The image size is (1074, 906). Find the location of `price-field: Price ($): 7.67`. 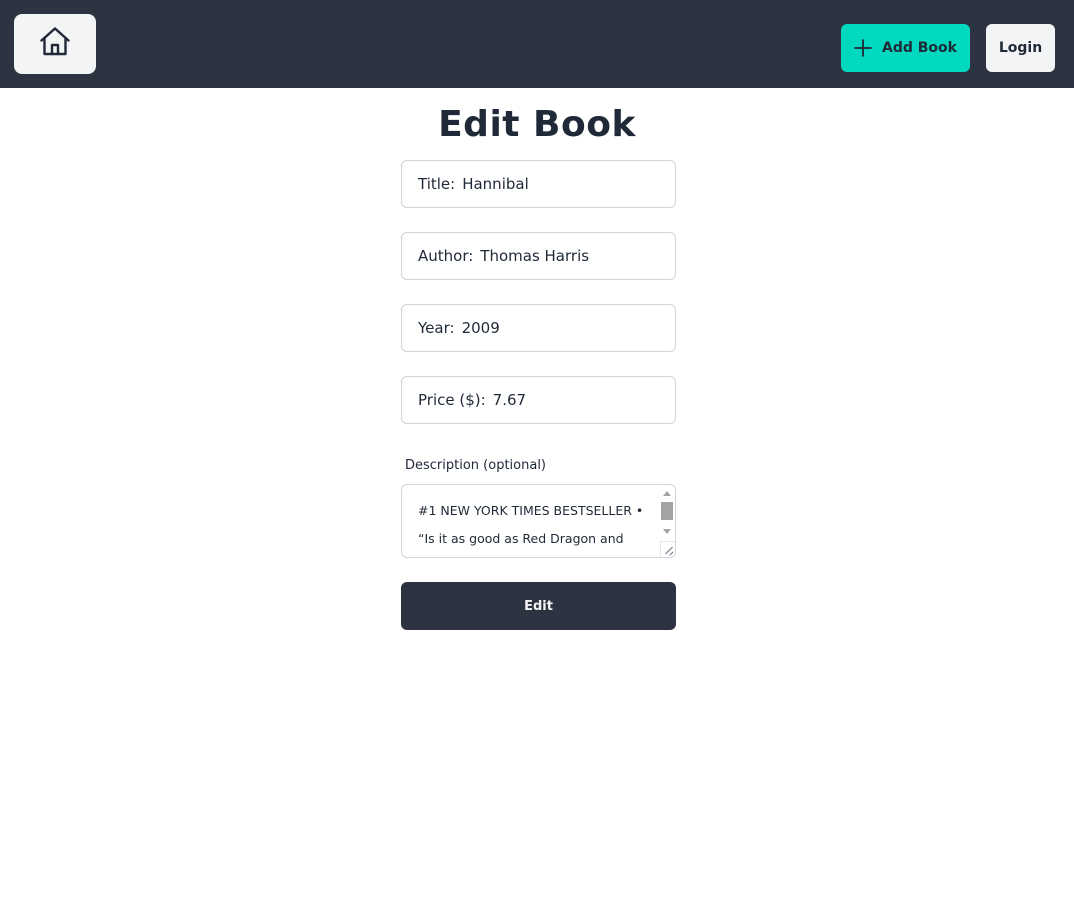

price-field: Price ($): 7.67 is located at coordinates (538, 400).